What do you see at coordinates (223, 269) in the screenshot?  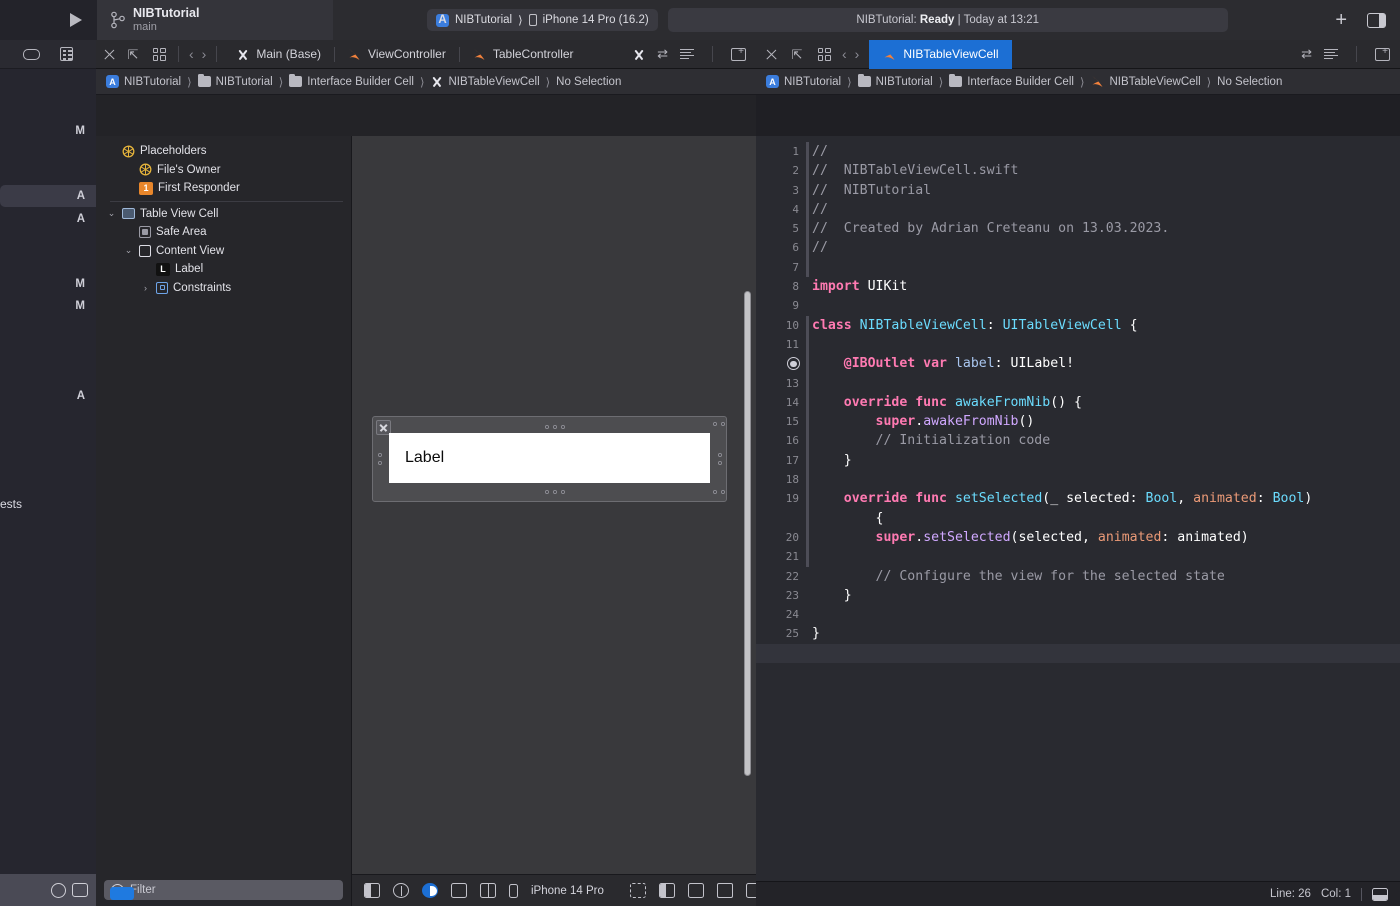 I see `outline-row: L Label` at bounding box center [223, 269].